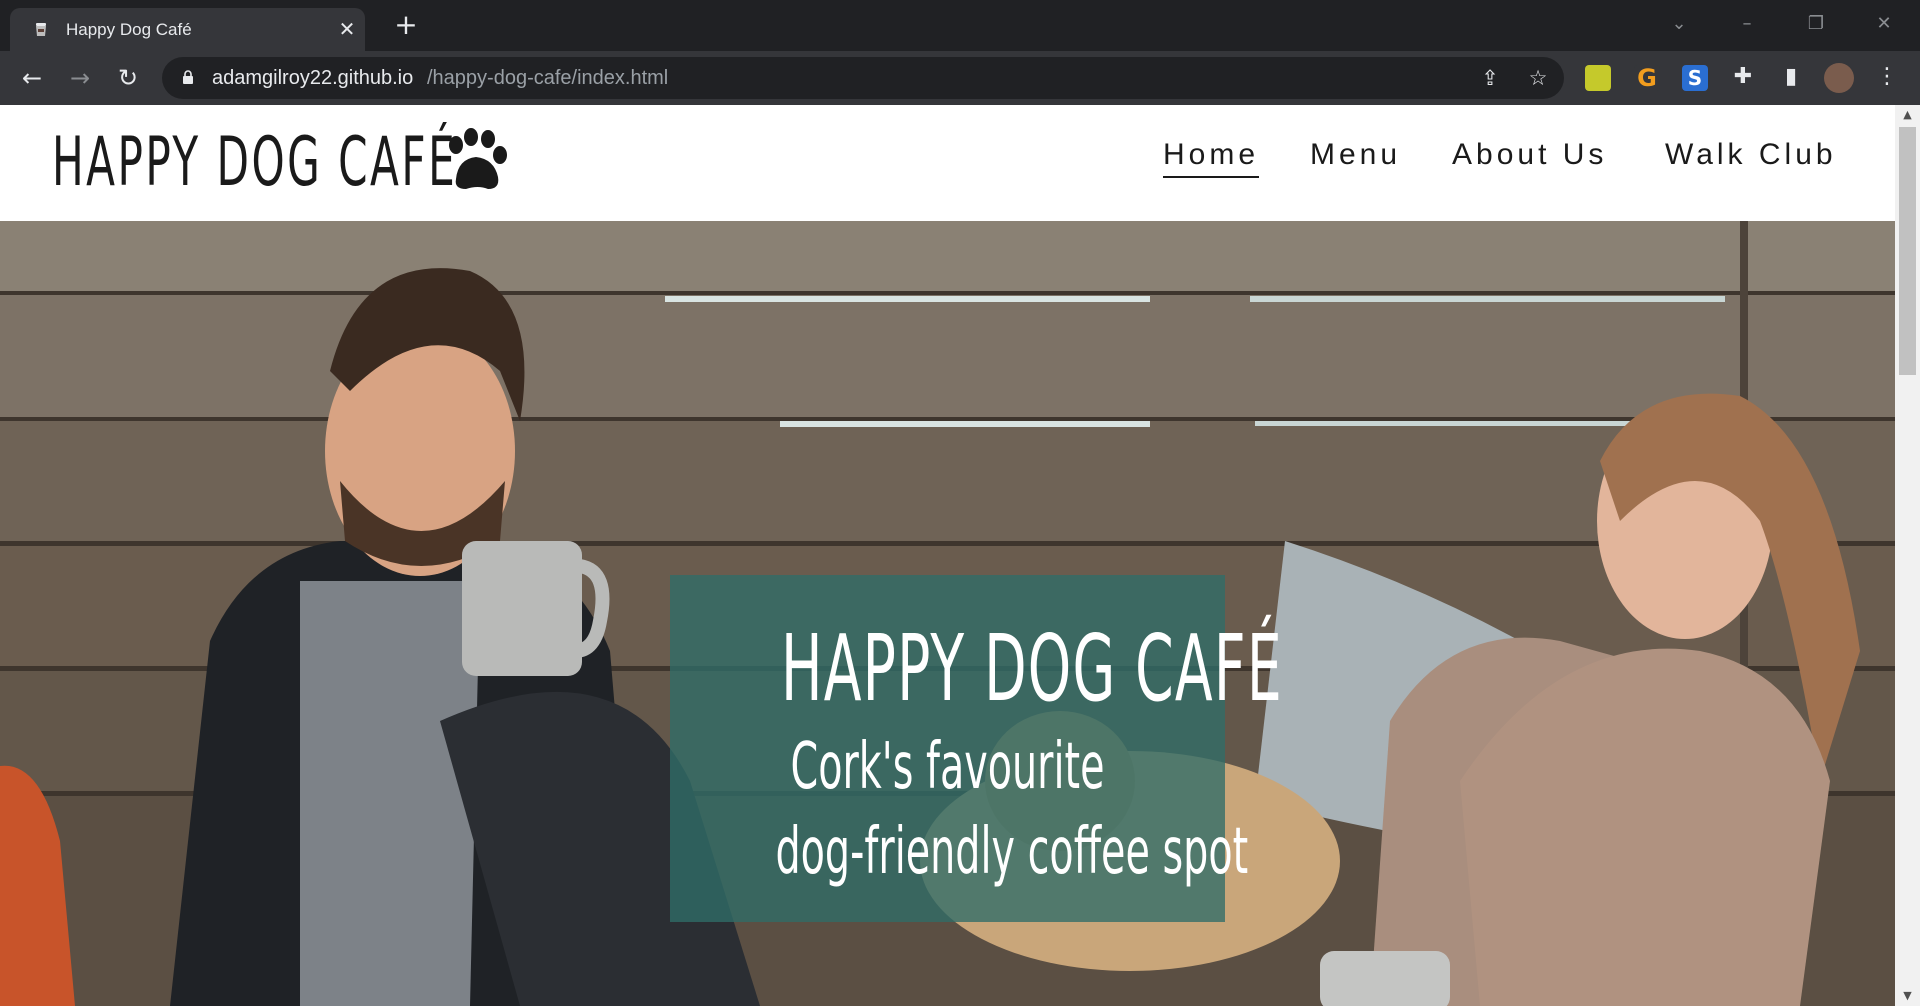 This screenshot has width=1920, height=1006. Describe the element at coordinates (406, 25) in the screenshot. I see `new-tab-icon: +` at that location.